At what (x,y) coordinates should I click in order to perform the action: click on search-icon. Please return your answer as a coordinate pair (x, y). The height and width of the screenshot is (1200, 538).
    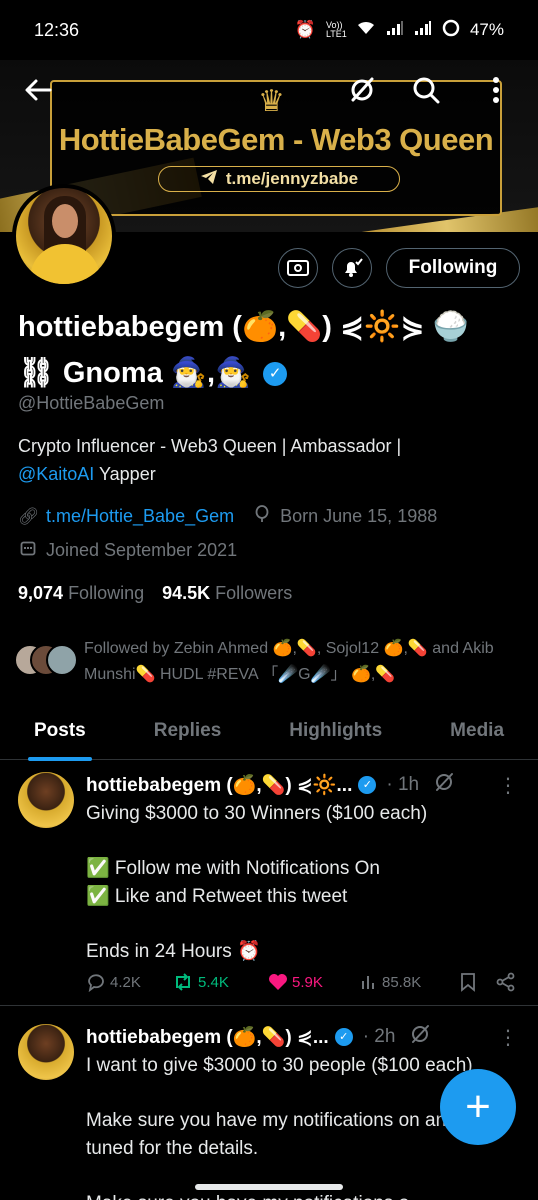
    Looking at the image, I should click on (426, 90).